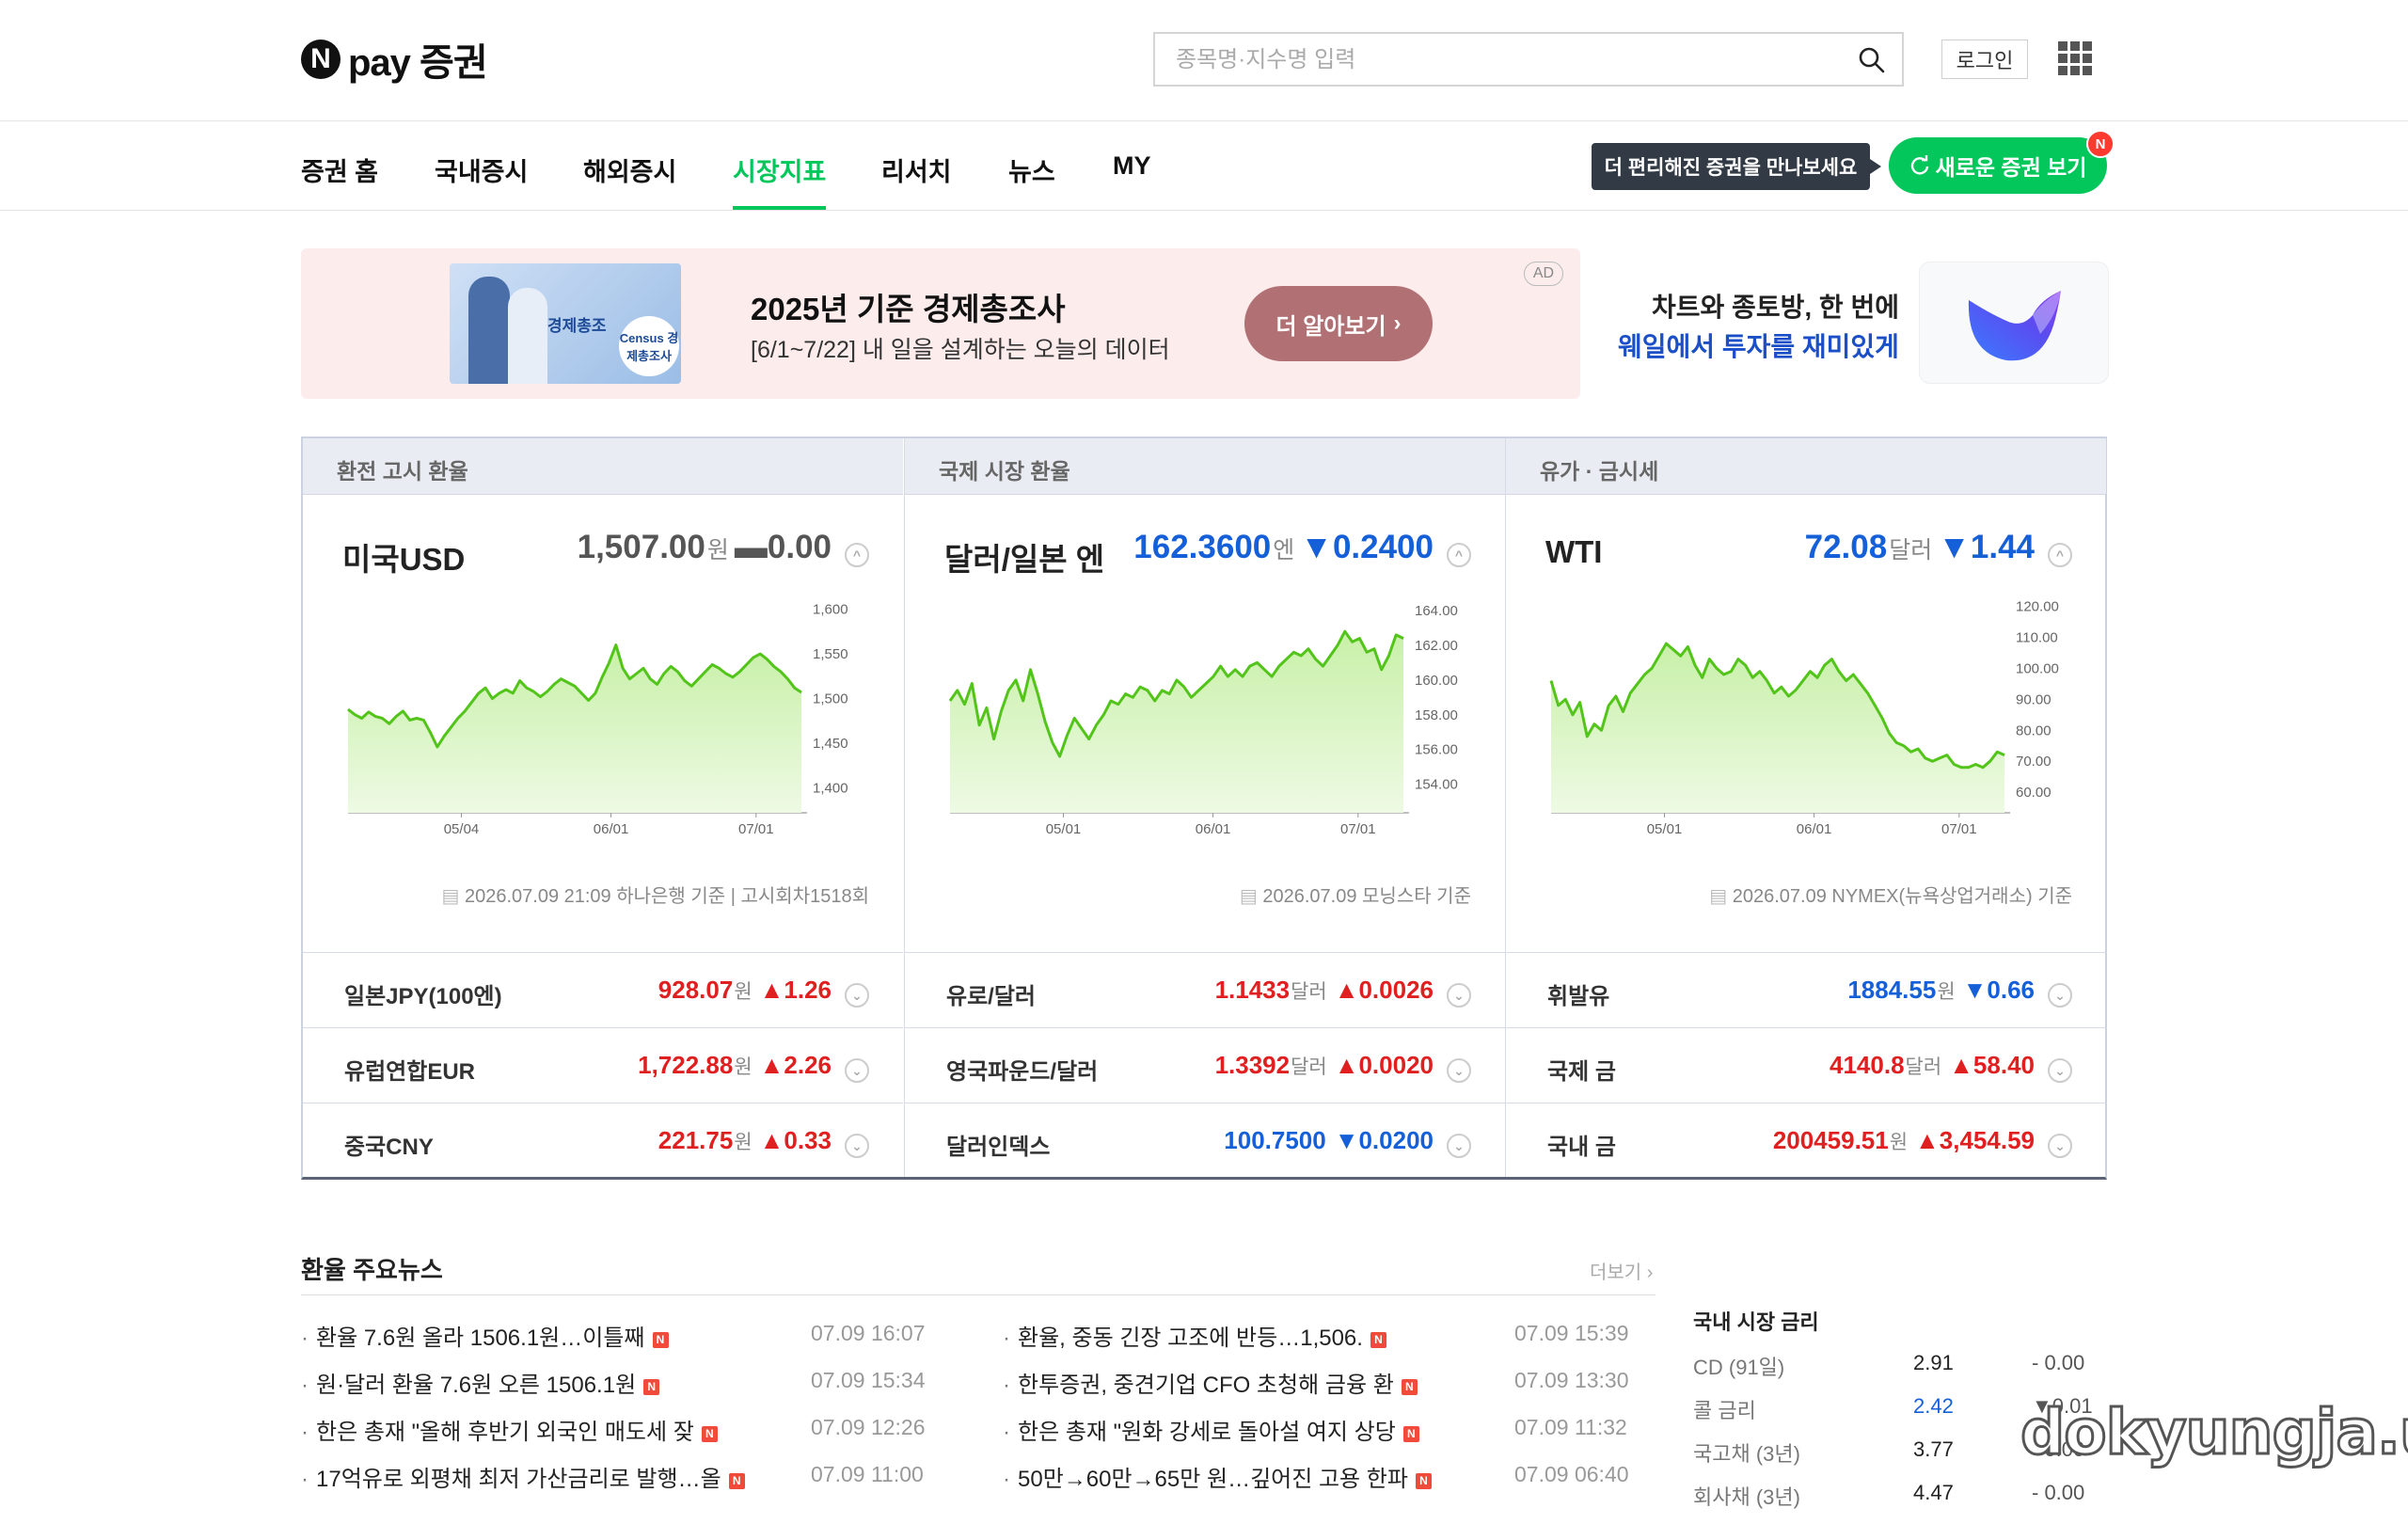  I want to click on main-item-name: 미국USD, so click(403, 557).